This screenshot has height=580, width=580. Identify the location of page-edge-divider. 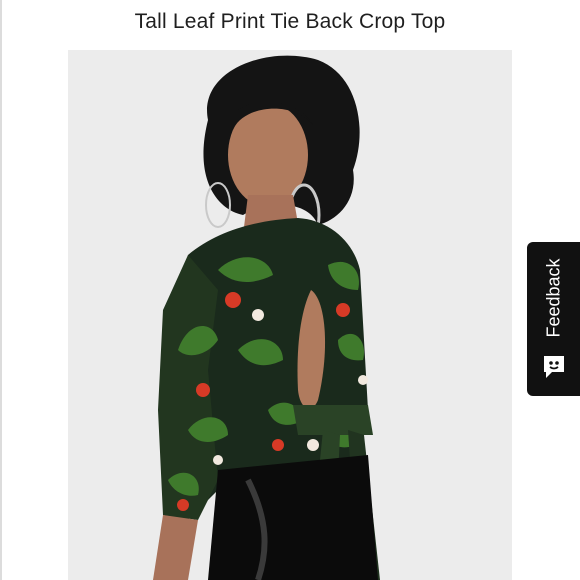
(1, 290).